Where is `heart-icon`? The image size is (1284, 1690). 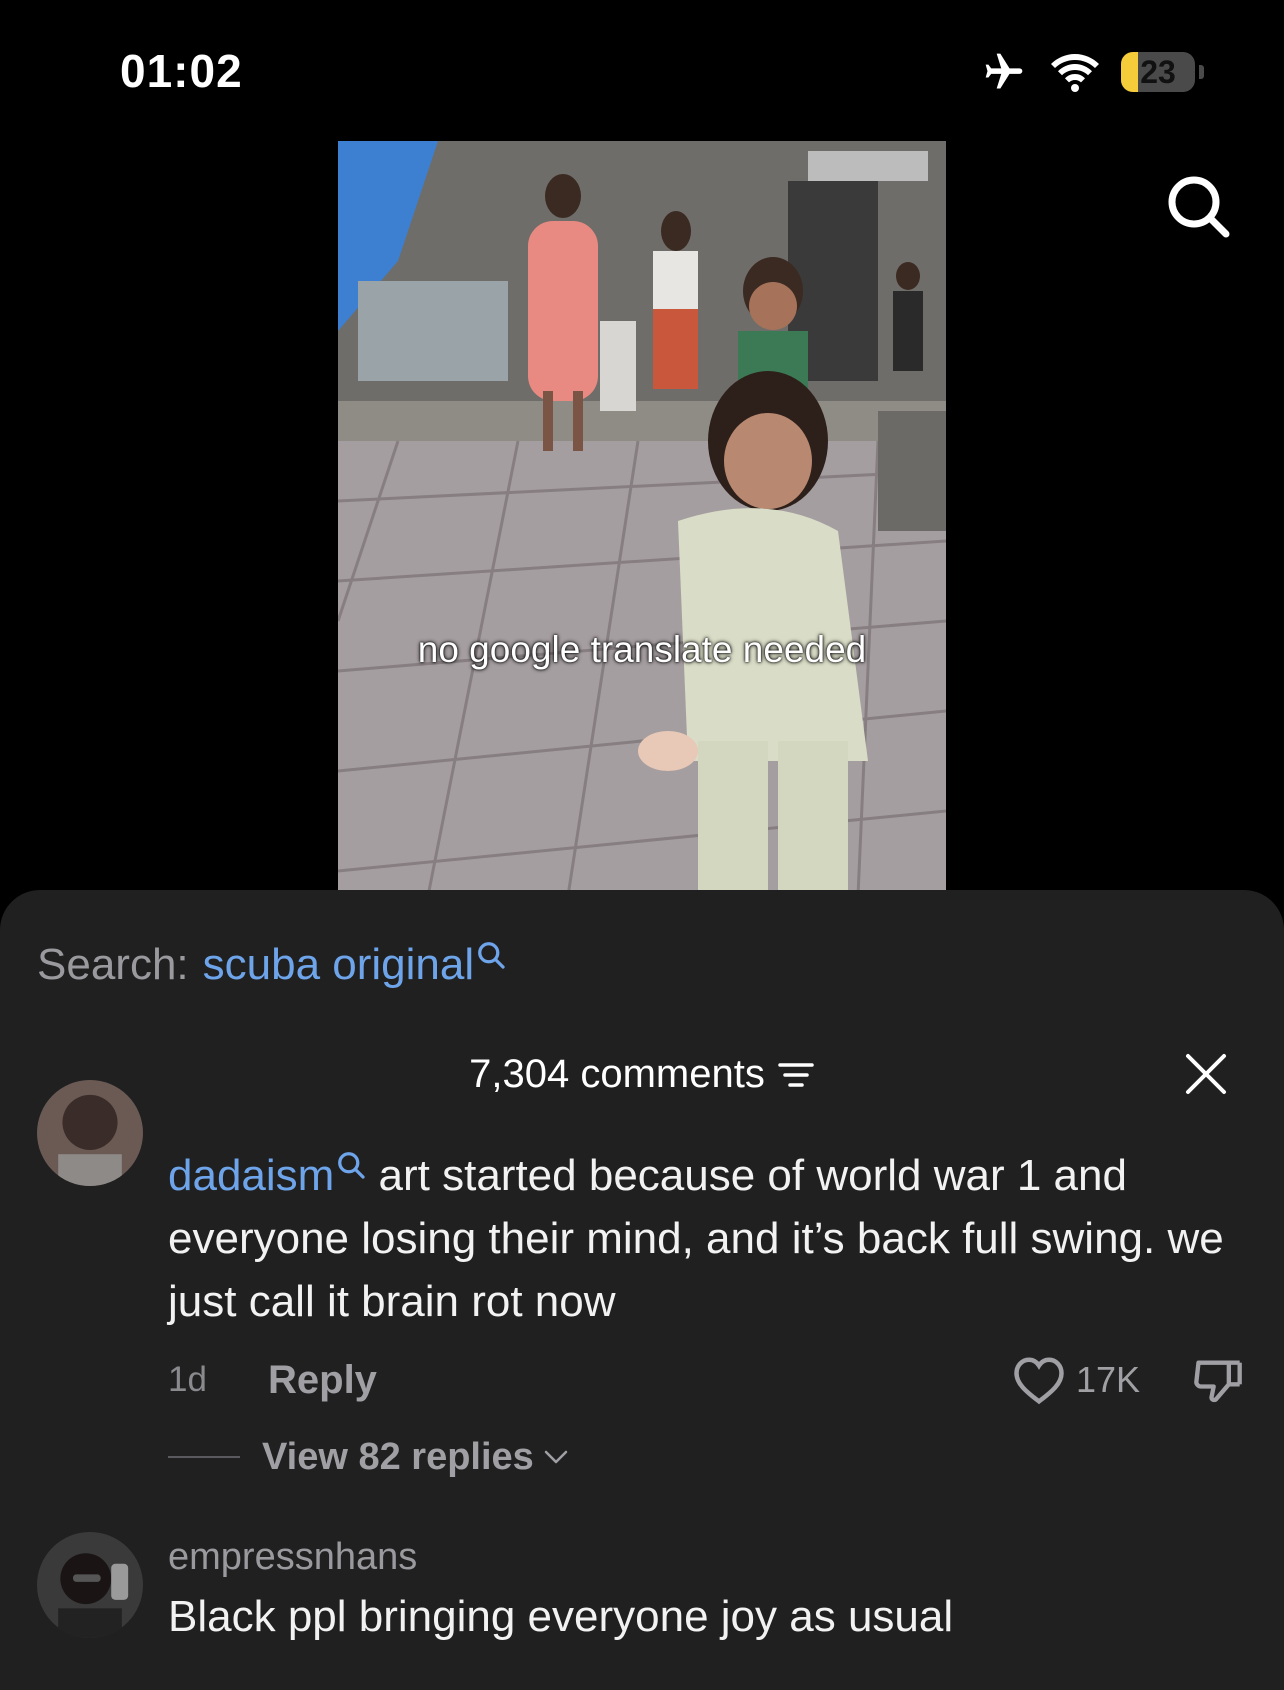 heart-icon is located at coordinates (1039, 1380).